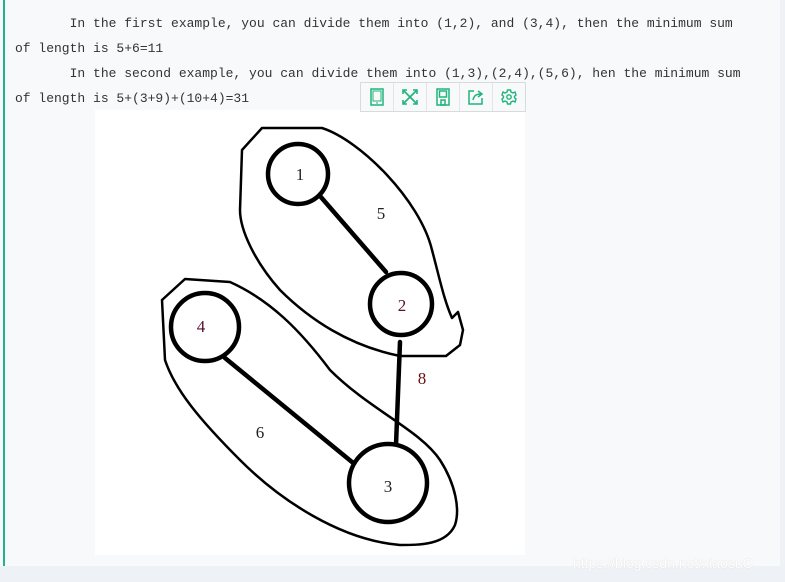 The width and height of the screenshot is (785, 582). What do you see at coordinates (4, 283) in the screenshot?
I see `quote-border` at bounding box center [4, 283].